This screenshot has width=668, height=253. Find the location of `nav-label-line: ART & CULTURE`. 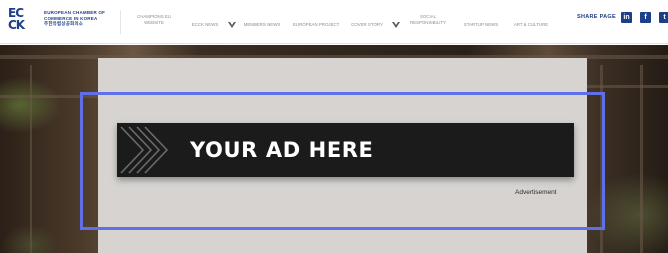

nav-label-line: ART & CULTURE is located at coordinates (531, 24).